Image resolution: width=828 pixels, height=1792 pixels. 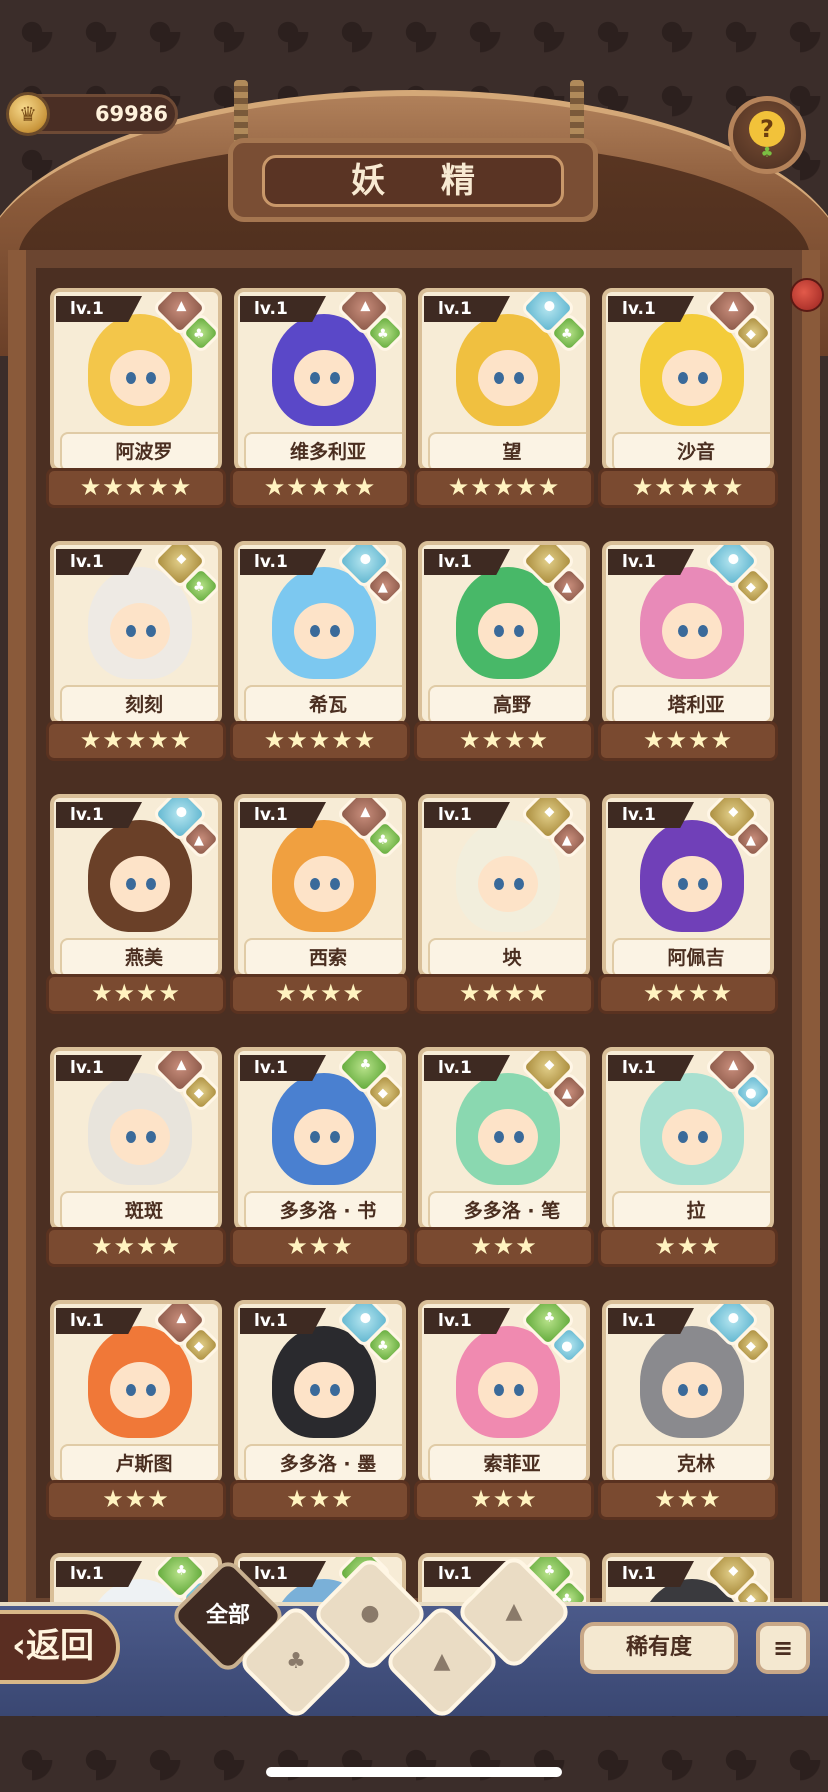 I want to click on card-body: lv.1 ● ◆ 克林, so click(x=688, y=1392).